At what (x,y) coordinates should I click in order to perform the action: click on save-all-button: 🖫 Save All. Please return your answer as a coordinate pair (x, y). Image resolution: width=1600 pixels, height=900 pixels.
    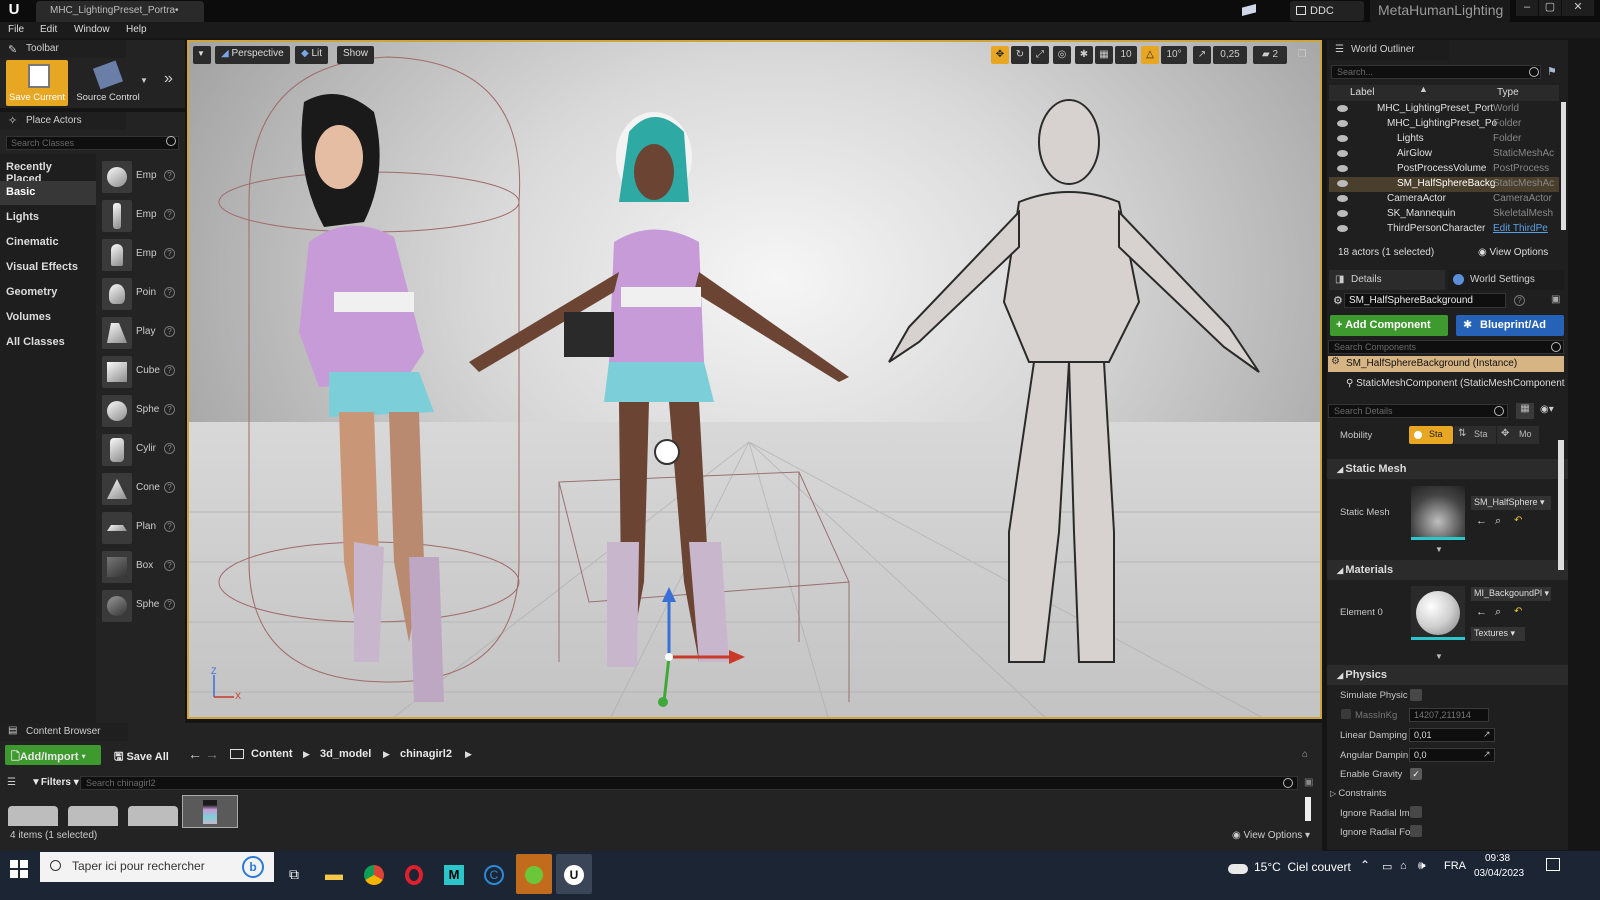
    Looking at the image, I should click on (141, 755).